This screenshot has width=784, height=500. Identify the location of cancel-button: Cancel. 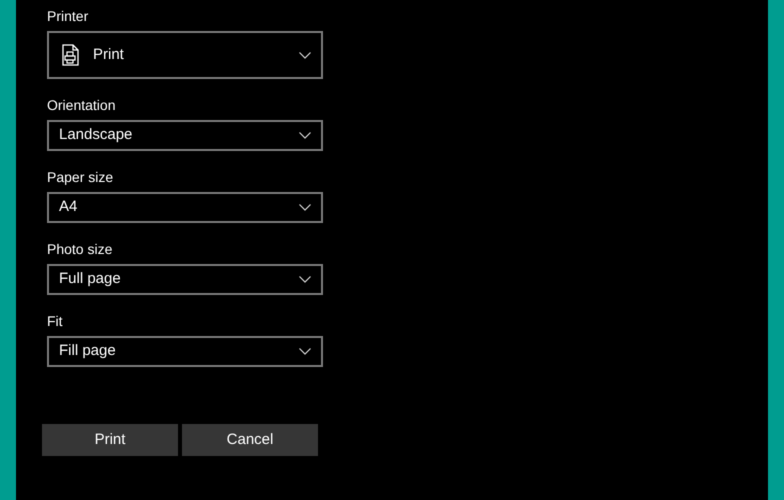
(250, 440).